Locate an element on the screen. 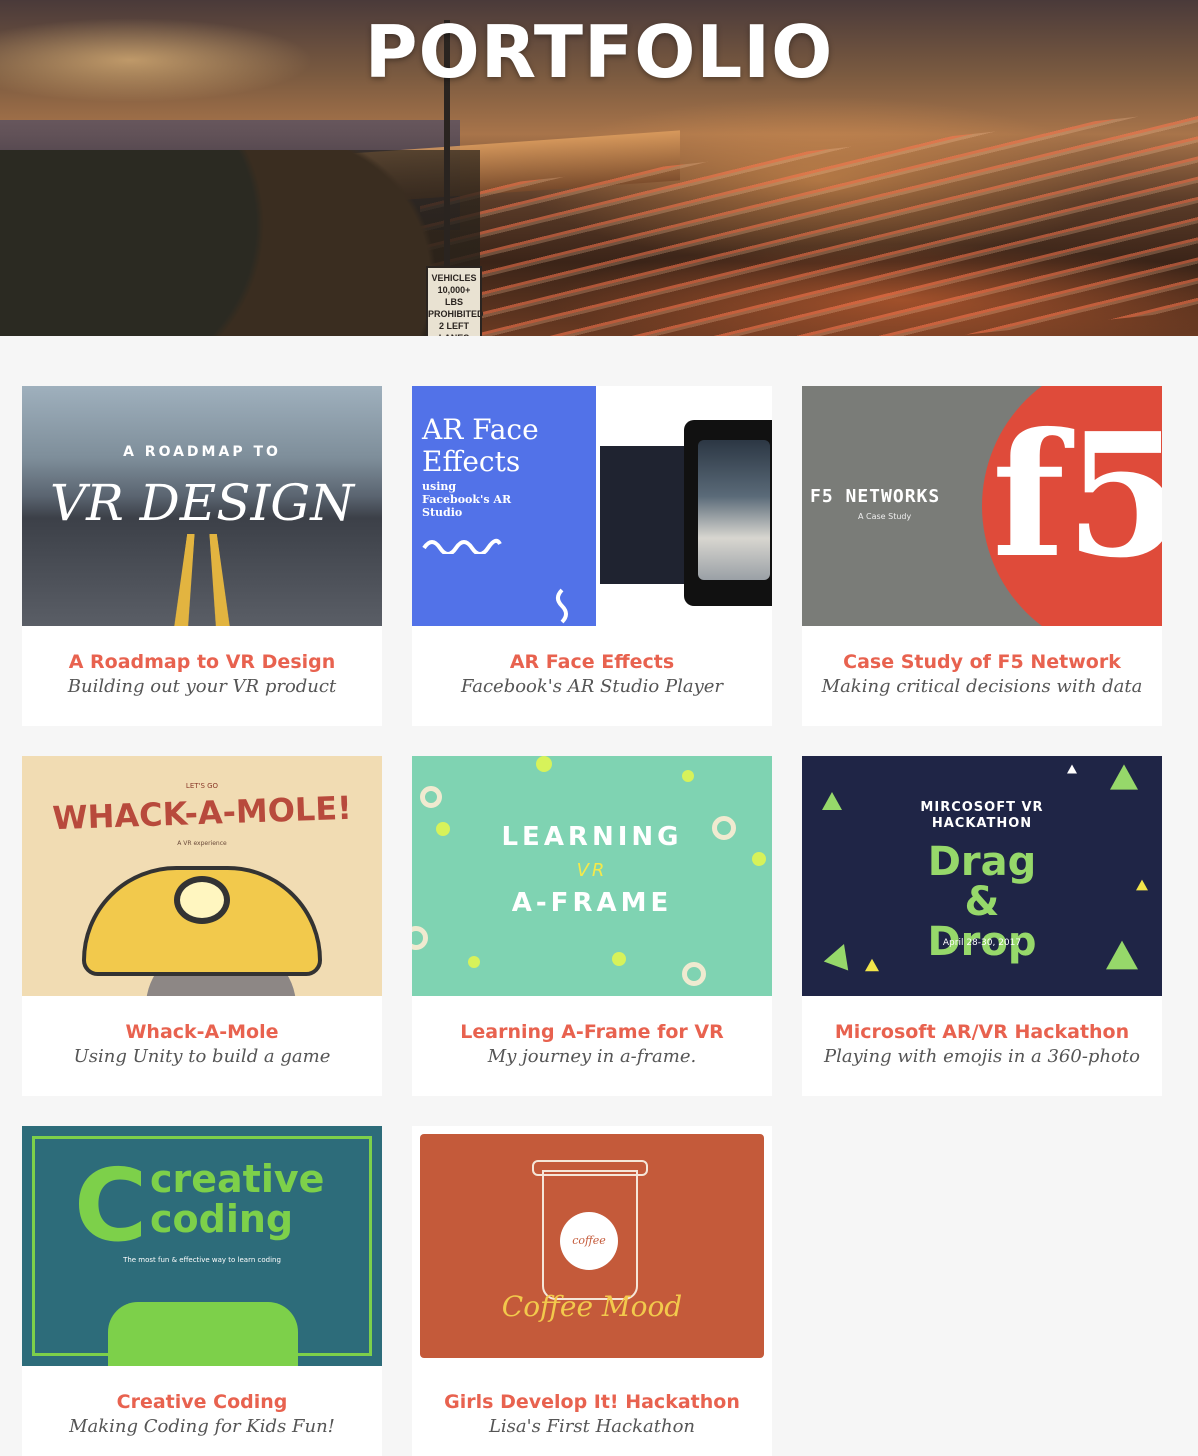  thumb-text: April 28-30, 2017 is located at coordinates (982, 943).